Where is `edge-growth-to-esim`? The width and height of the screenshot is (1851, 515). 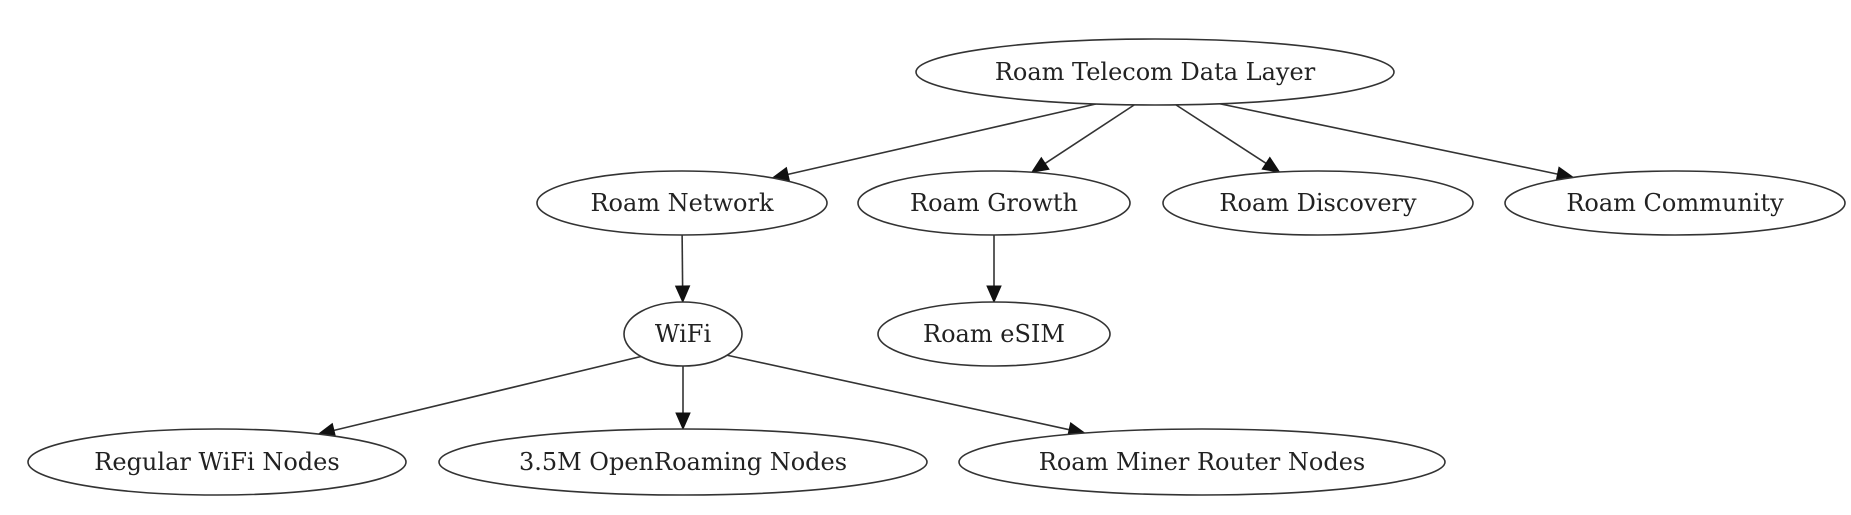 edge-growth-to-esim is located at coordinates (994, 269).